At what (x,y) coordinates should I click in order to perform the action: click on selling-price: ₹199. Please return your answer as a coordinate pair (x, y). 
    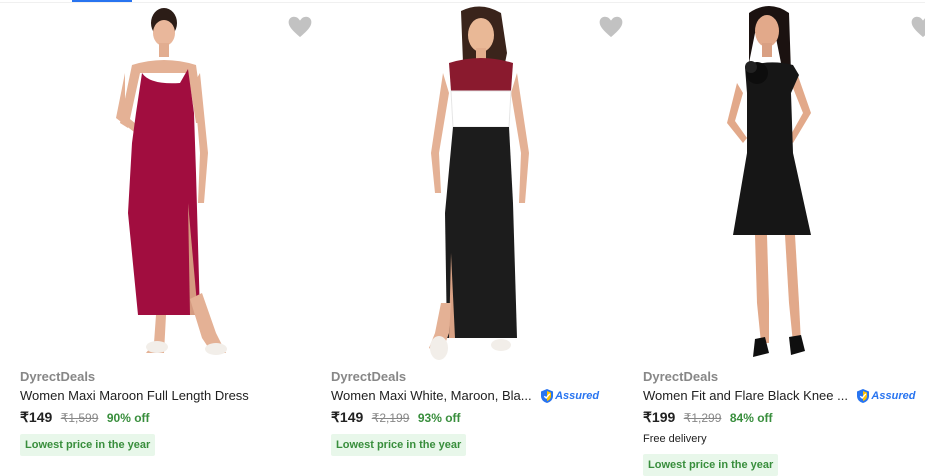
    Looking at the image, I should click on (659, 417).